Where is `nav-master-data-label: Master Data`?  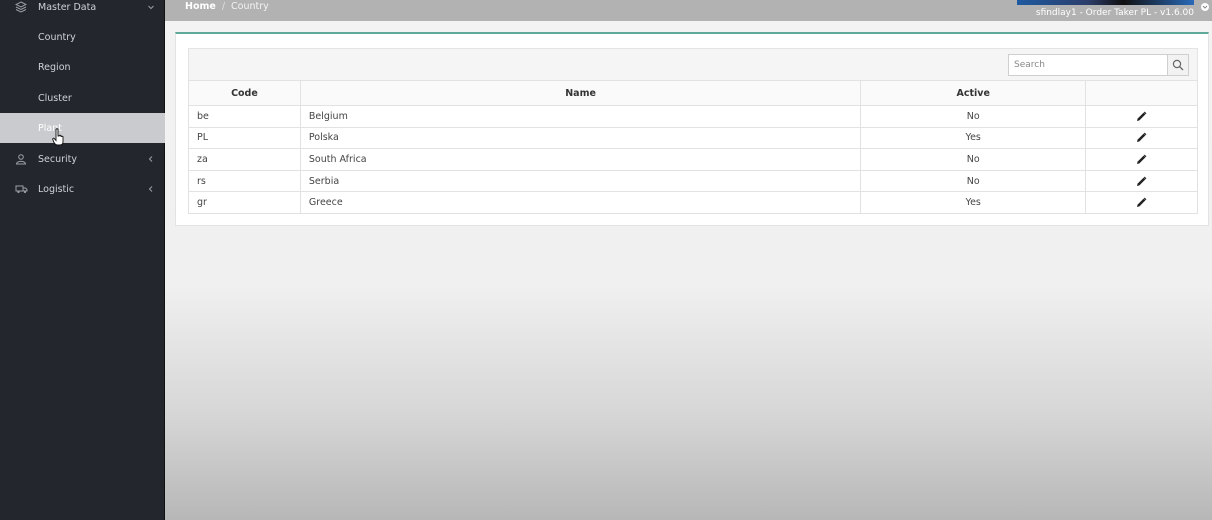 nav-master-data-label: Master Data is located at coordinates (67, 7).